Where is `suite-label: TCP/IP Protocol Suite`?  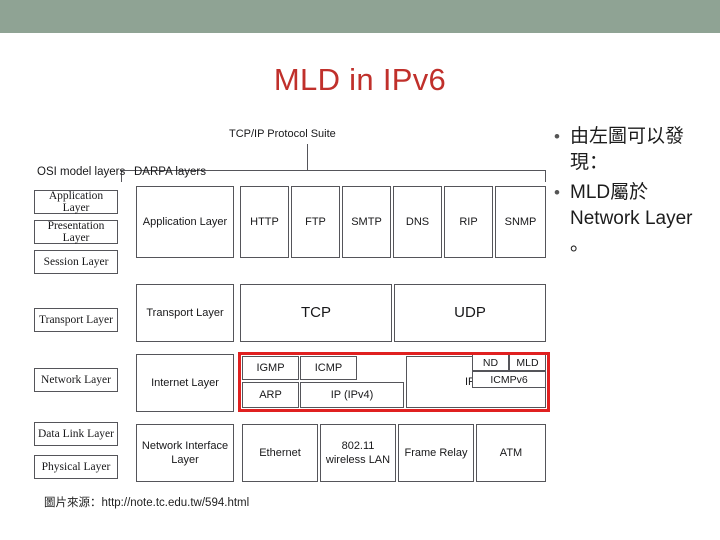
suite-label: TCP/IP Protocol Suite is located at coordinates (282, 134).